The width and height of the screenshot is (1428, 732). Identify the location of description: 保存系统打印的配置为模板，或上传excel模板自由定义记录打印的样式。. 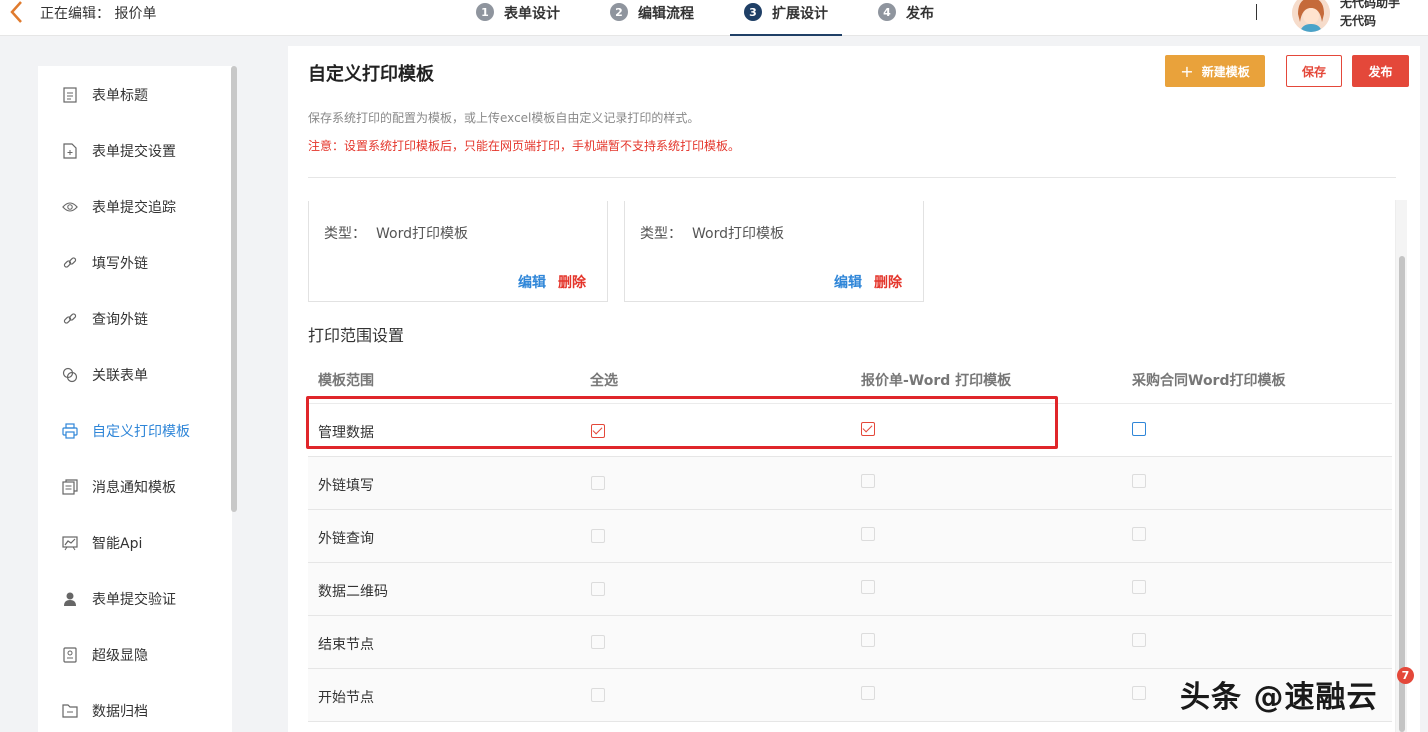
(504, 118).